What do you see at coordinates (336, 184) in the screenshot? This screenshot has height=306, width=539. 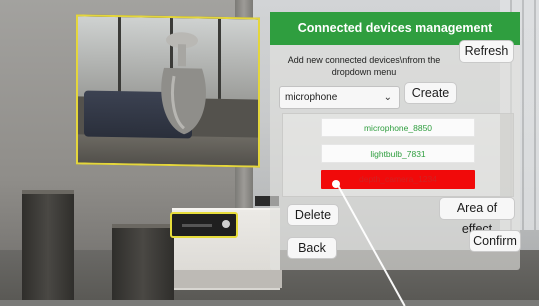 I see `pointer-cursor-icon` at bounding box center [336, 184].